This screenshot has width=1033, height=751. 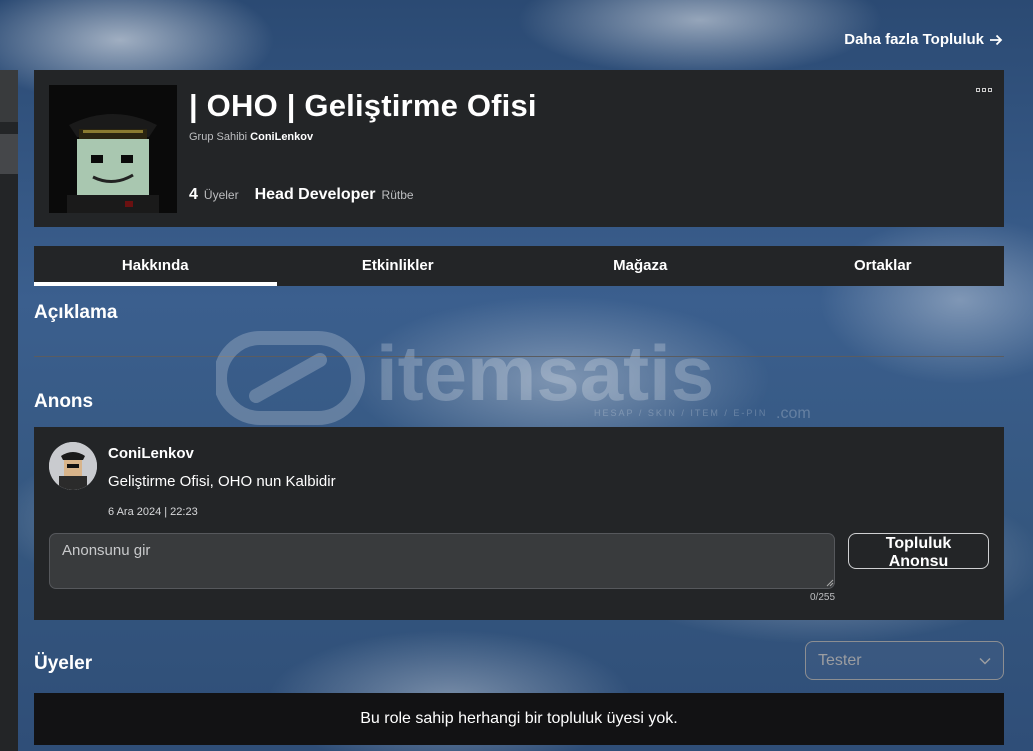 I want to click on description-heading: Açıklama, so click(x=76, y=312).